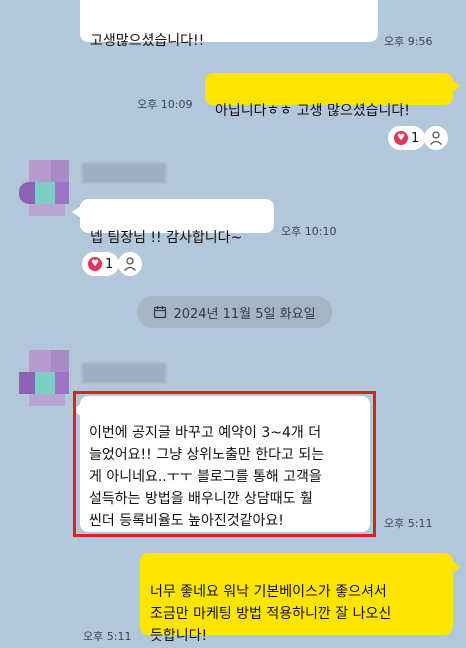 Image resolution: width=466 pixels, height=648 pixels. I want to click on date-divider: 2024년 11월 5일 화요일, so click(234, 312).